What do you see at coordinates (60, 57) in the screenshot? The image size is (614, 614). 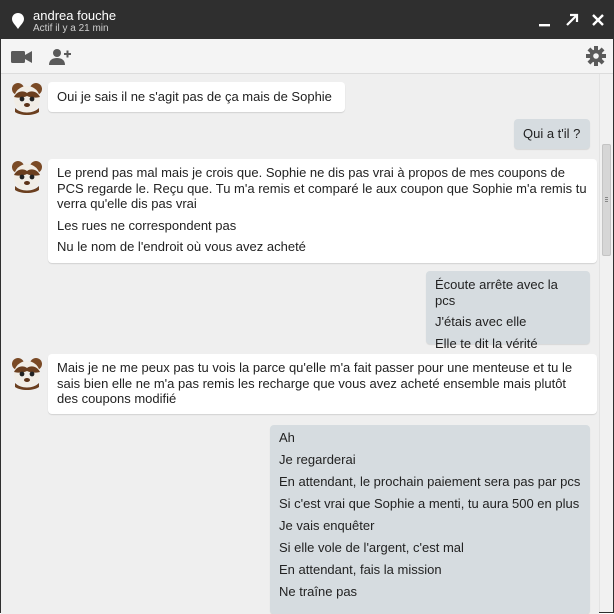 I see `add-person-icon` at bounding box center [60, 57].